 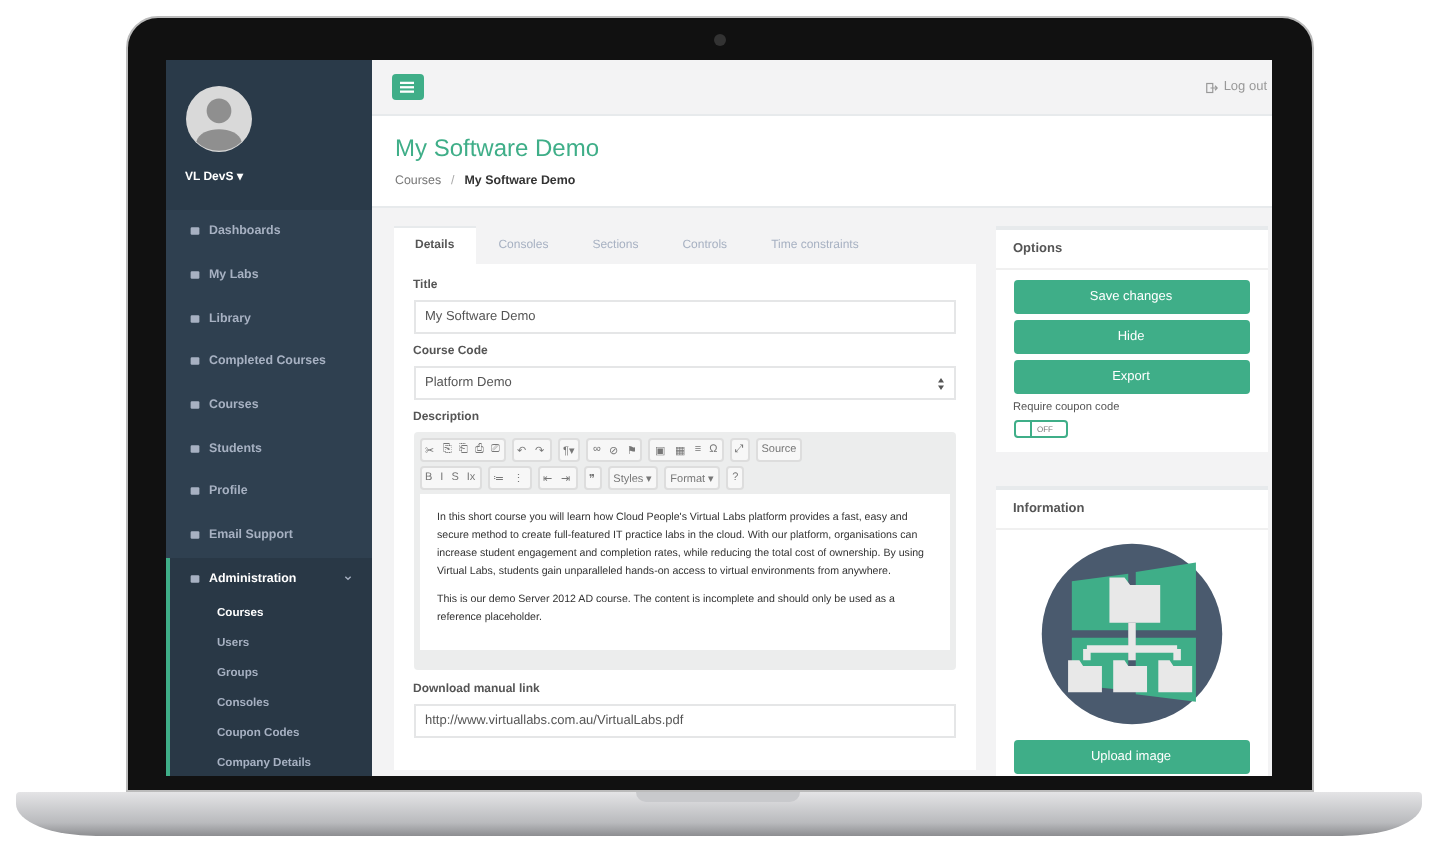 I want to click on page-title: My Software Demo, so click(x=498, y=148).